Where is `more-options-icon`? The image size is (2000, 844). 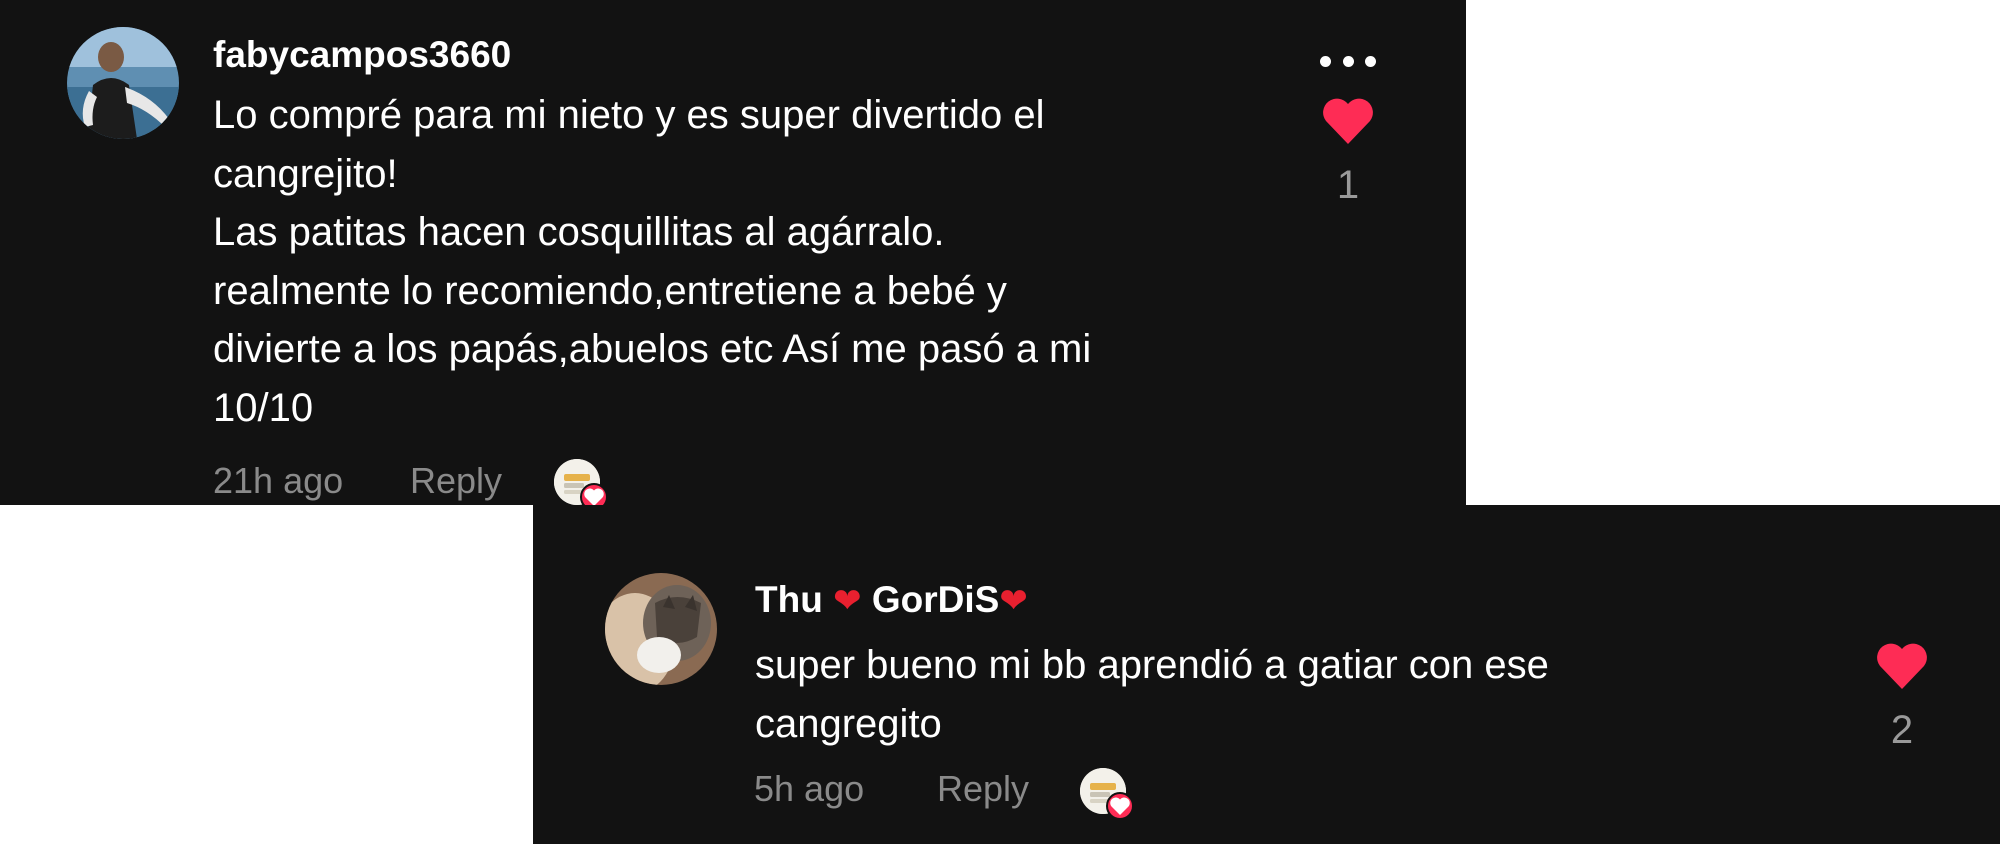
more-options-icon is located at coordinates (1348, 61).